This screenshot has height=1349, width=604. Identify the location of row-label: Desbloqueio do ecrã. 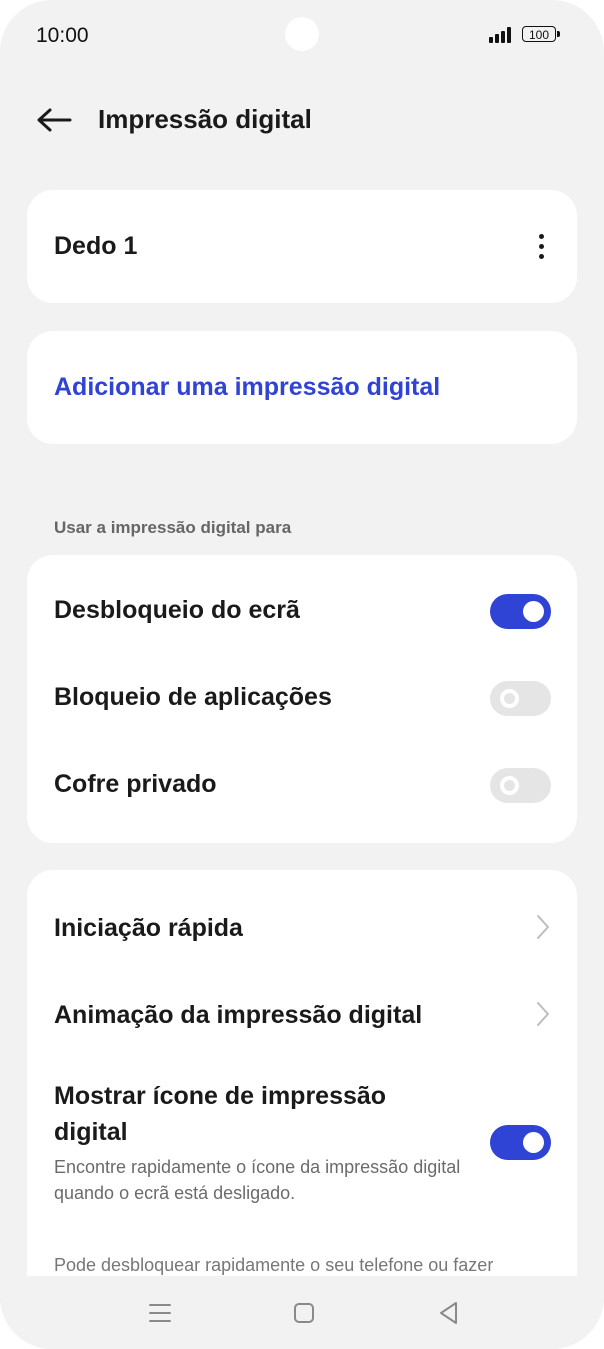
(177, 610).